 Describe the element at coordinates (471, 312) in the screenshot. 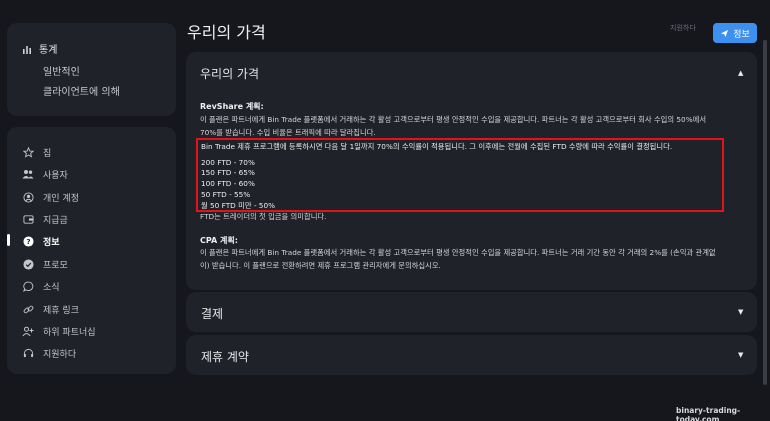

I see `accordion-payments` at that location.